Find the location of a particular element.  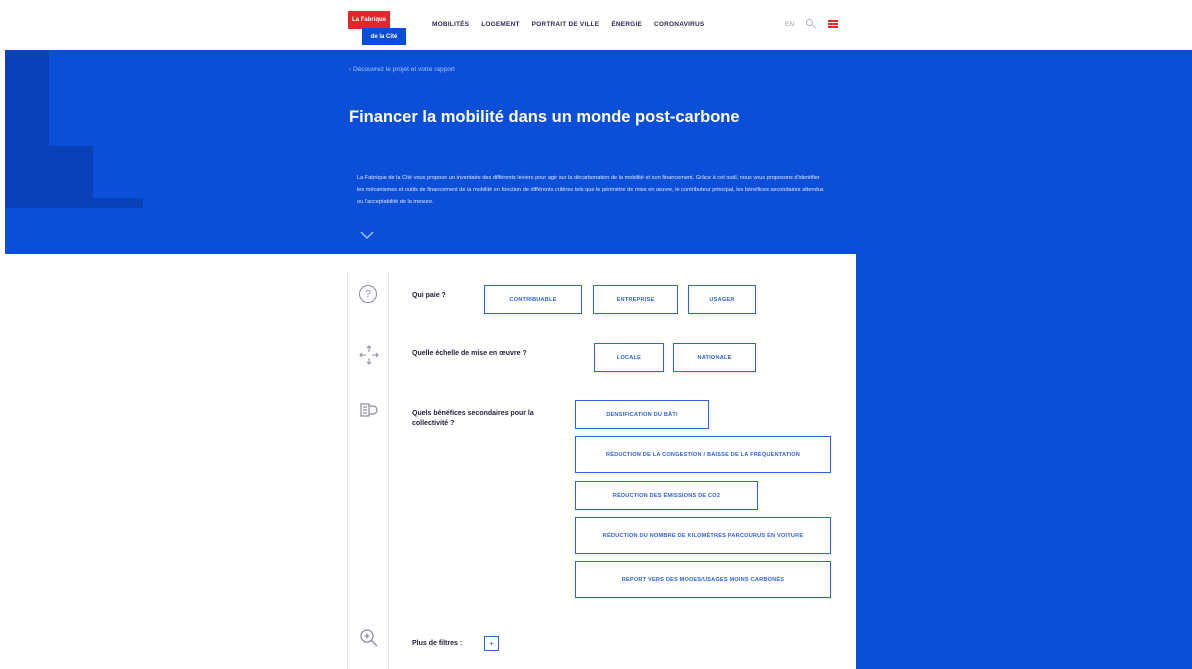

filter-label-payer: Qui paie ? is located at coordinates (429, 295).